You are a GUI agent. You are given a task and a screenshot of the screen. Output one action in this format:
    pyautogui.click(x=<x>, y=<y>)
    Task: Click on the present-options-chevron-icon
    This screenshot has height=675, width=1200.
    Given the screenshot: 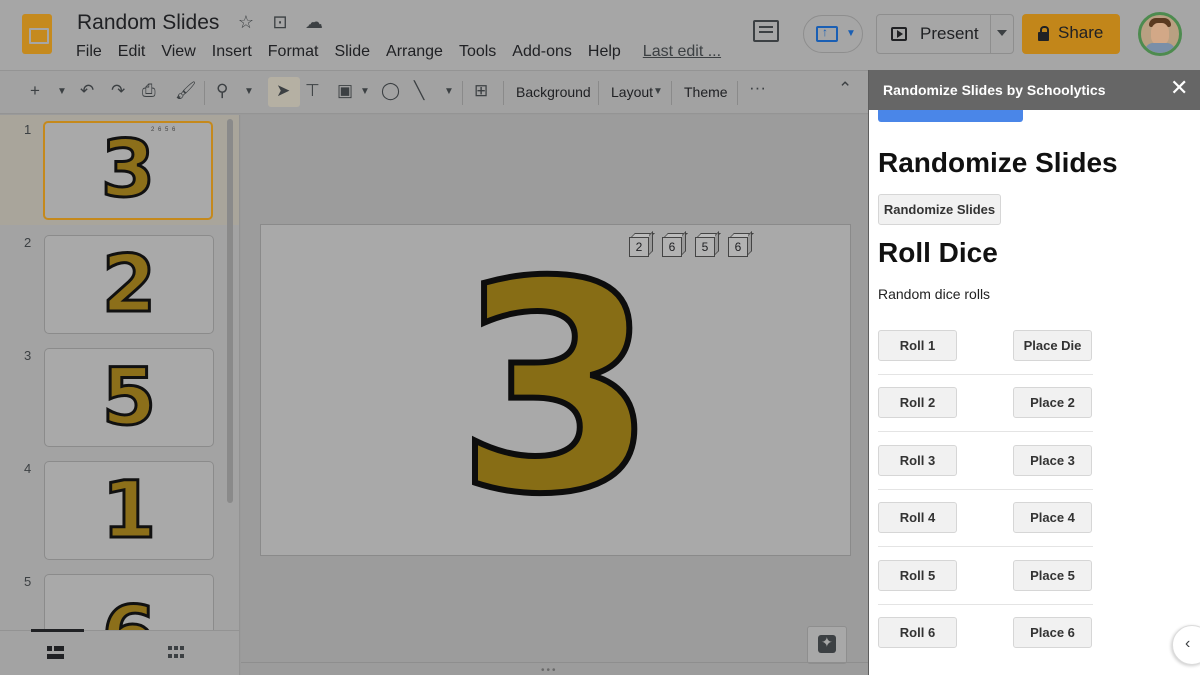 What is the action you would take?
    pyautogui.click(x=1002, y=33)
    